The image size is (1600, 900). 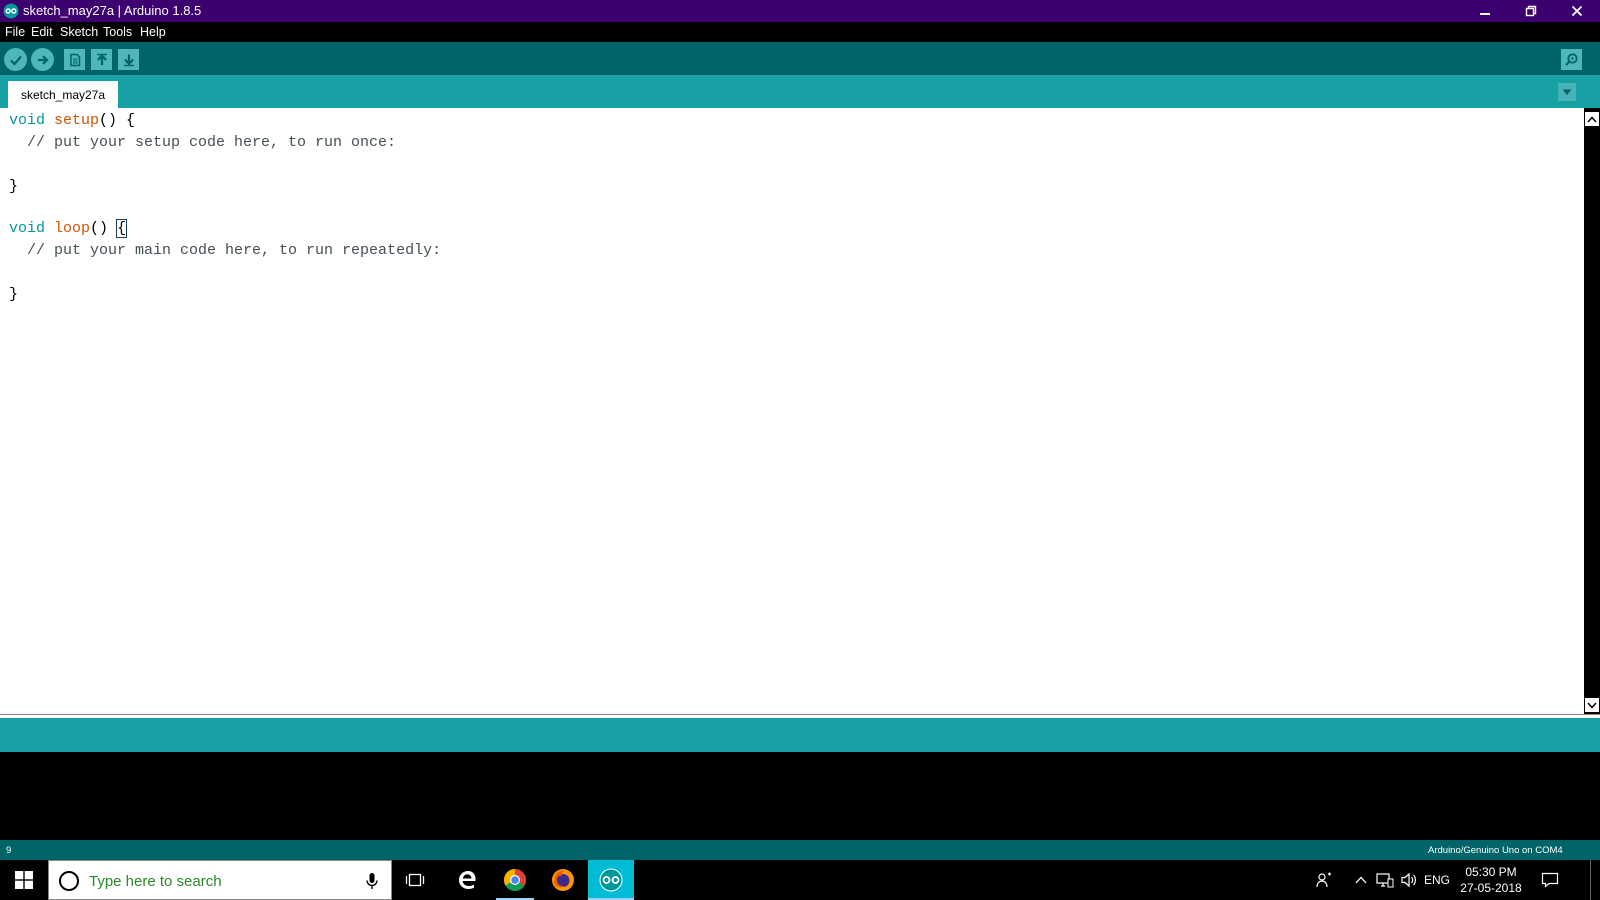 I want to click on tab-menu-button, so click(x=1567, y=92).